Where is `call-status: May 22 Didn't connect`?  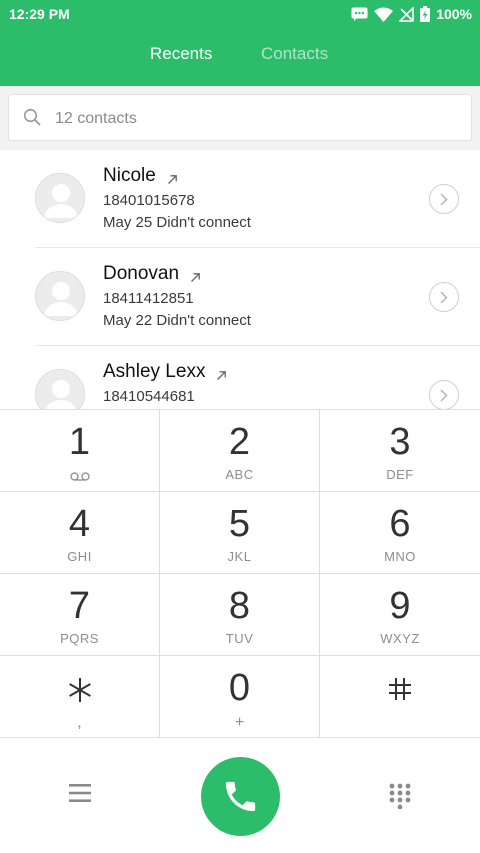
call-status: May 22 Didn't connect is located at coordinates (177, 320).